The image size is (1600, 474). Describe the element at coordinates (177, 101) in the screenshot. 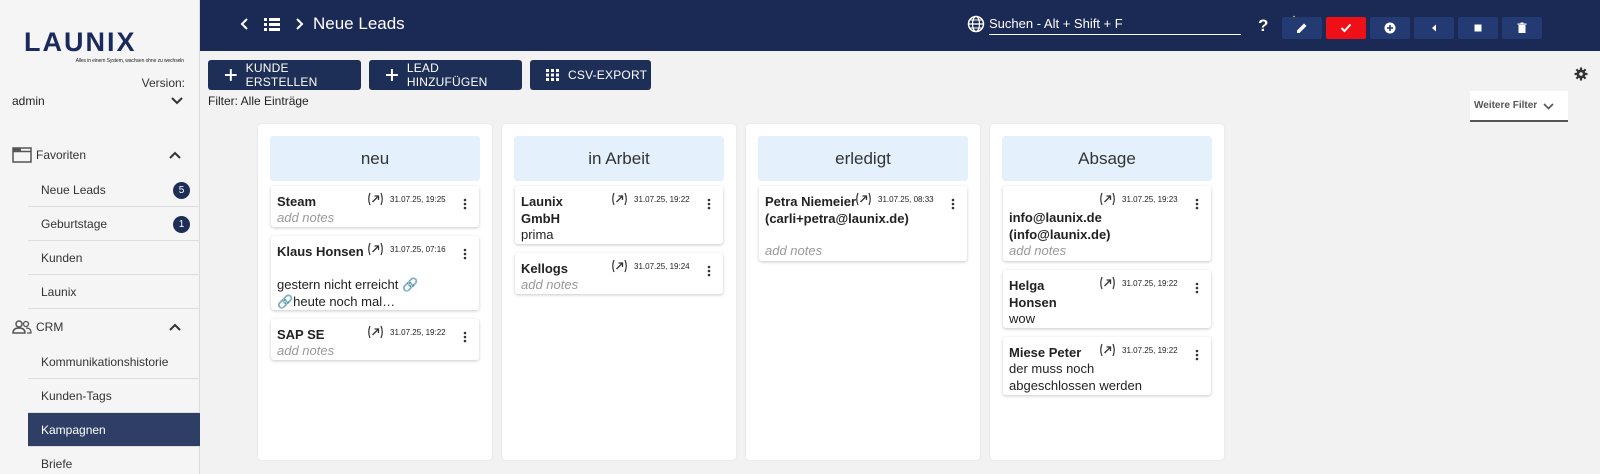

I see `chevron-down-icon` at that location.